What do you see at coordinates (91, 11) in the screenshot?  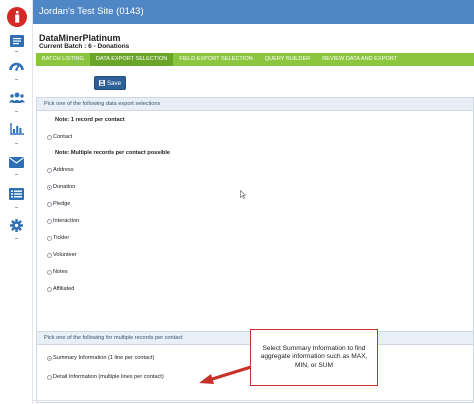 I see `site-title: Jordan's Test Site (0143)` at bounding box center [91, 11].